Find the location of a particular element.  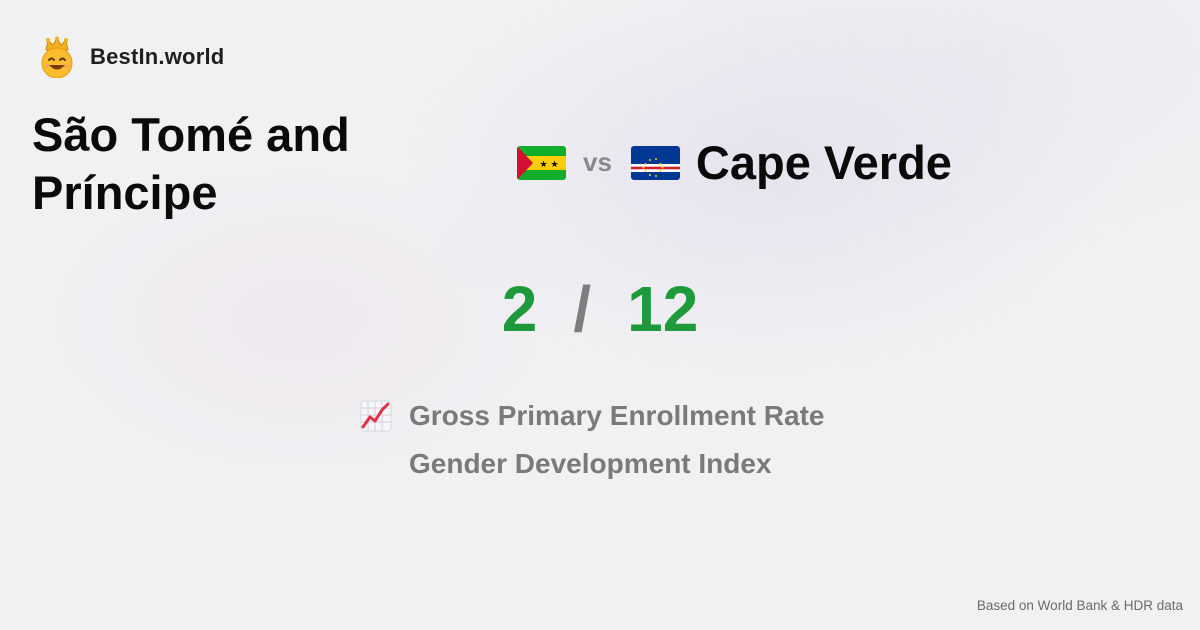

metric-label: Gender Development Index is located at coordinates (590, 463).